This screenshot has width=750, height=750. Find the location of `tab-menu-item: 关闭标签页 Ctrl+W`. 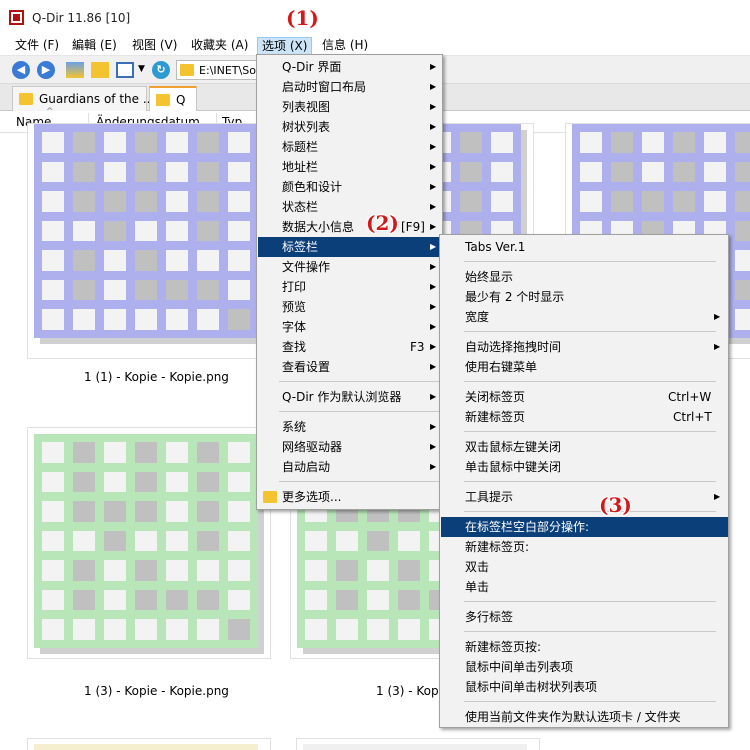

tab-menu-item: 关闭标签页 Ctrl+W is located at coordinates (584, 397).